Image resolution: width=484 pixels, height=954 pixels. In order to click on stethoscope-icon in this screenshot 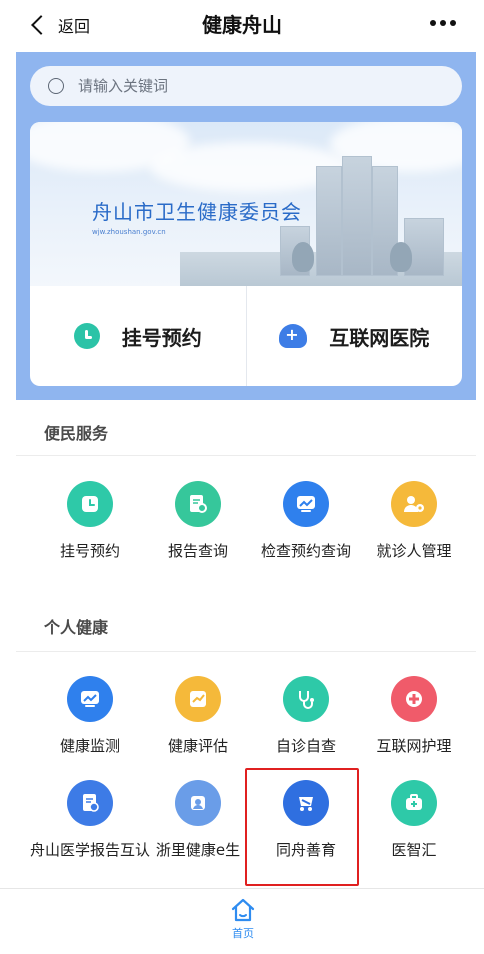, I will do `click(306, 699)`.